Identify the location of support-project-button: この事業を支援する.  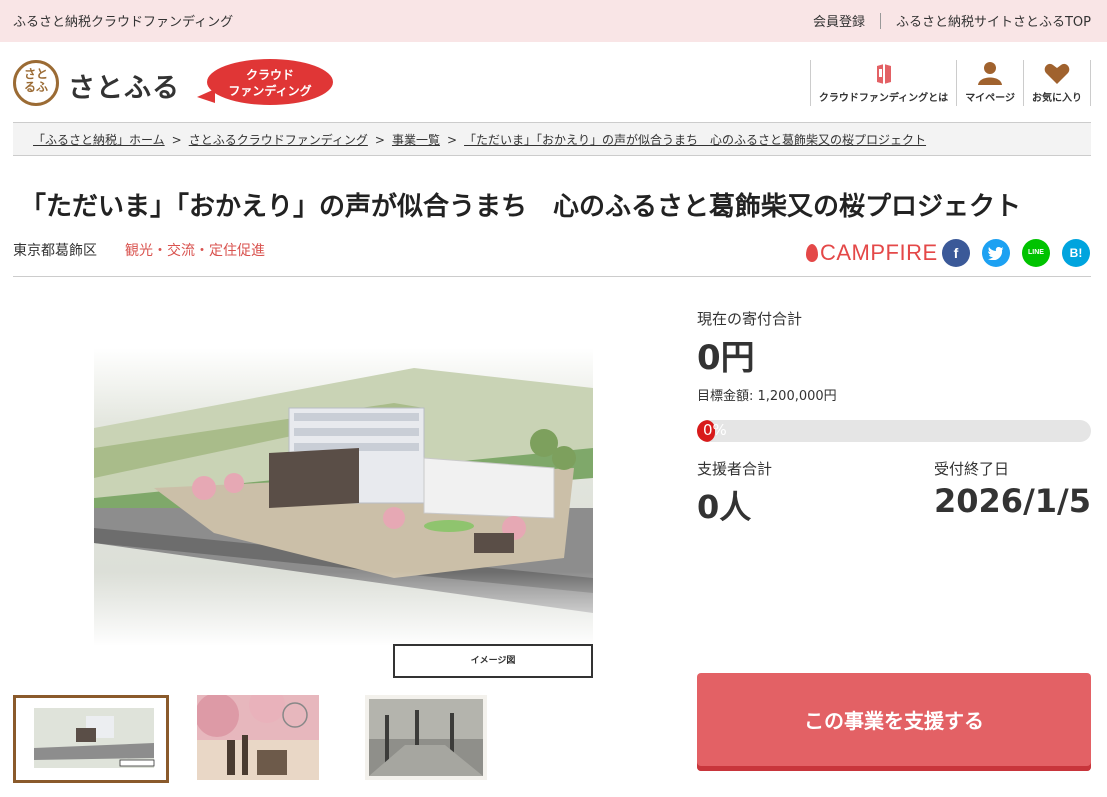
(894, 722).